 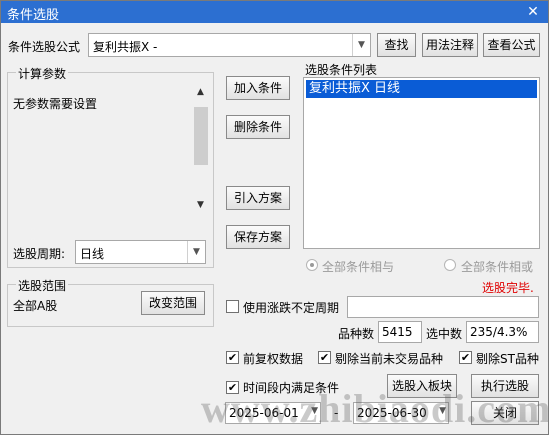 What do you see at coordinates (201, 136) in the screenshot?
I see `scrollbar-thumb` at bounding box center [201, 136].